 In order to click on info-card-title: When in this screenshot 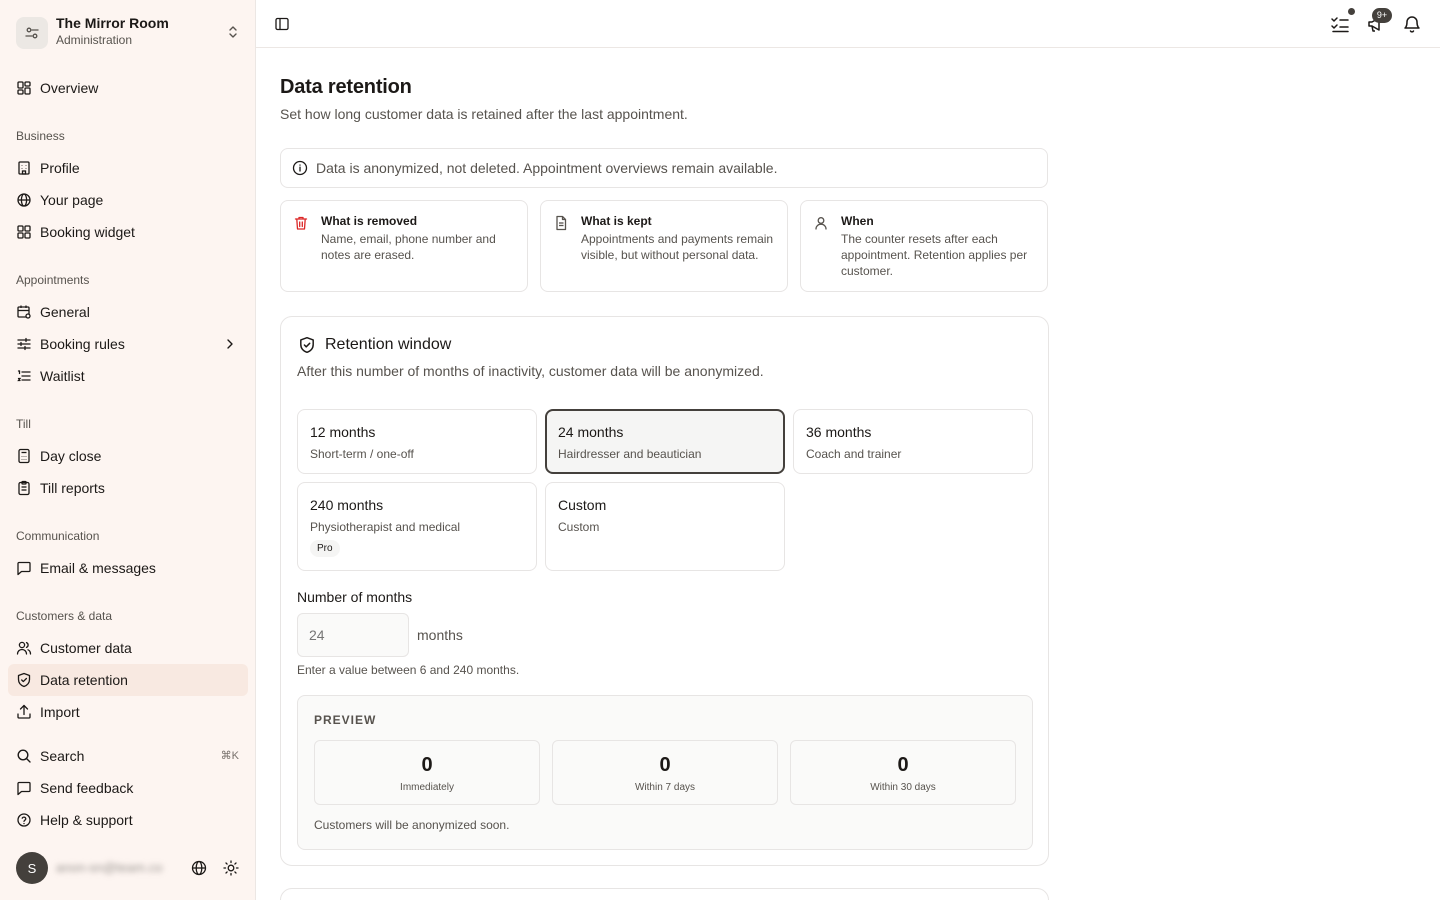, I will do `click(857, 221)`.